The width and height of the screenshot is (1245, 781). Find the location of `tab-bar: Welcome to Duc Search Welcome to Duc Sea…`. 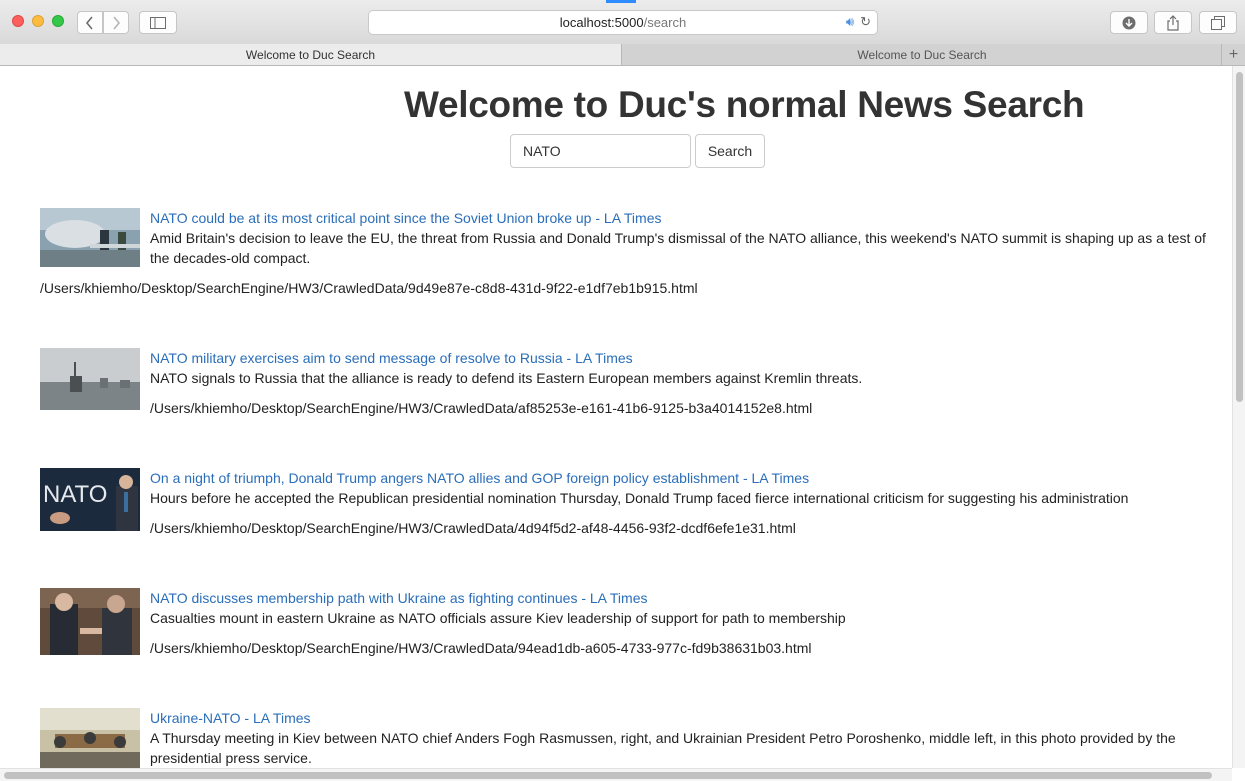

tab-bar: Welcome to Duc Search Welcome to Duc Sea… is located at coordinates (622, 55).